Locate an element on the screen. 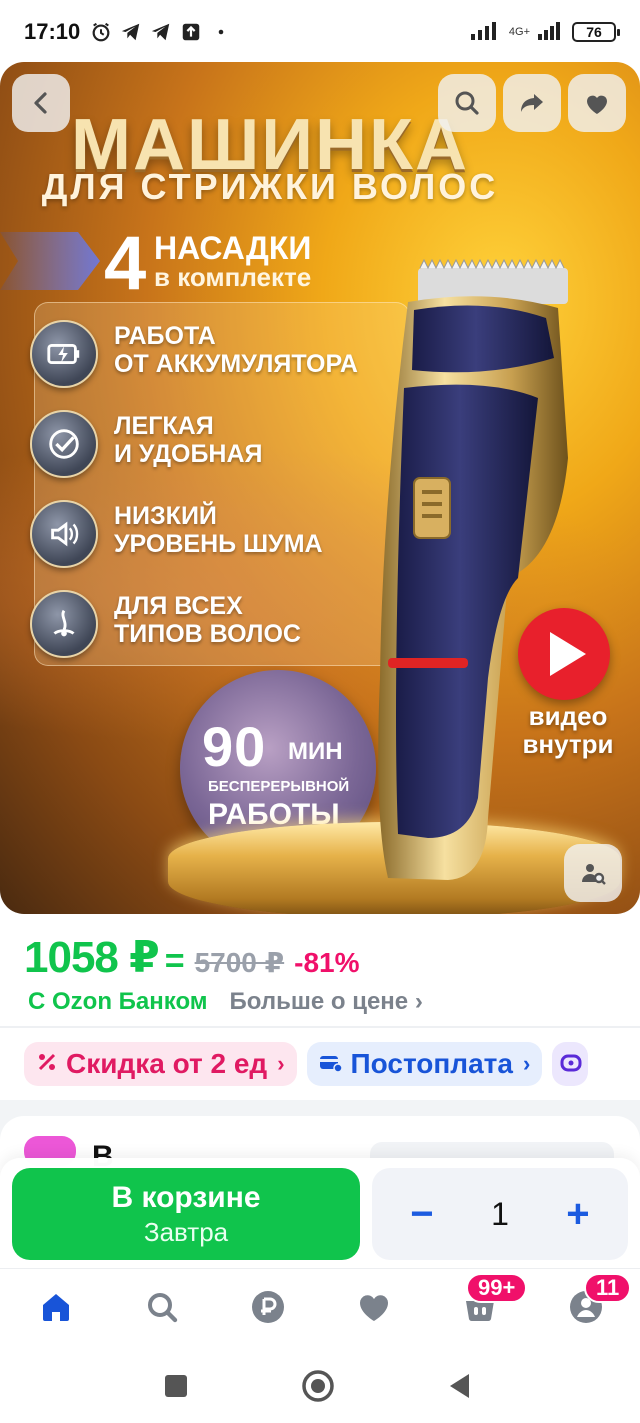 This screenshot has width=640, height=1423. tab-profile: 11 is located at coordinates (597, 1302).